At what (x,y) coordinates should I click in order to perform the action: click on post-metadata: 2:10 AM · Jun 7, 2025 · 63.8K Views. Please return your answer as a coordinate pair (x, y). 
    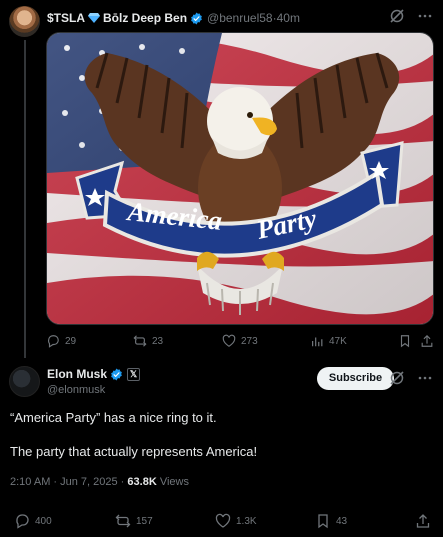
    Looking at the image, I should click on (99, 482).